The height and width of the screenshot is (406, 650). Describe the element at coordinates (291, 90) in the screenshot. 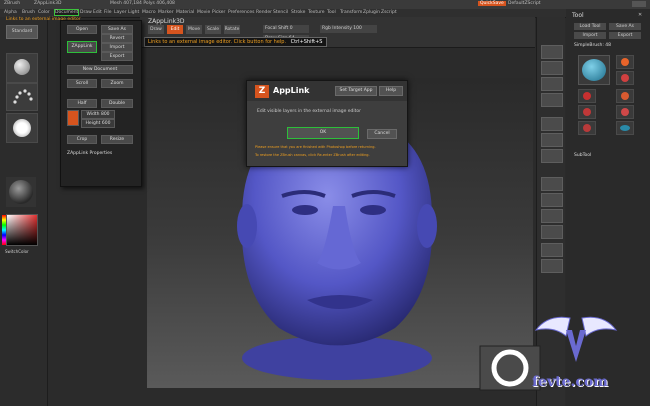

I see `dialog-title: AppLink` at that location.